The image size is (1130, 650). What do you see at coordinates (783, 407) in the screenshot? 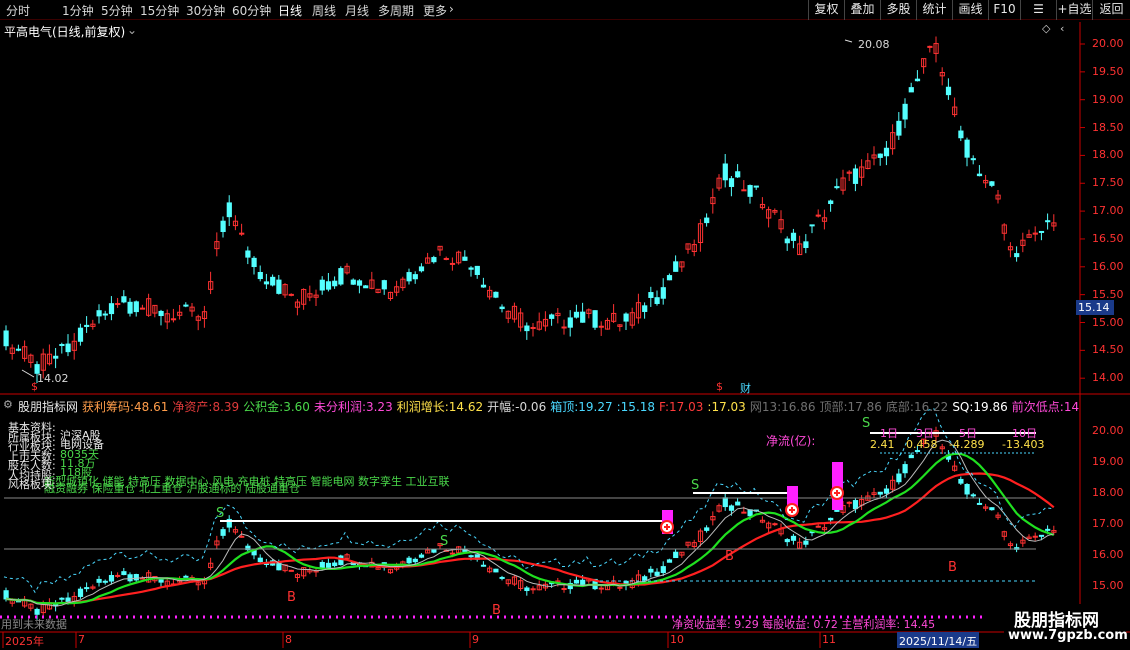
I see `indicator-stat: 网13:16.86` at bounding box center [783, 407].